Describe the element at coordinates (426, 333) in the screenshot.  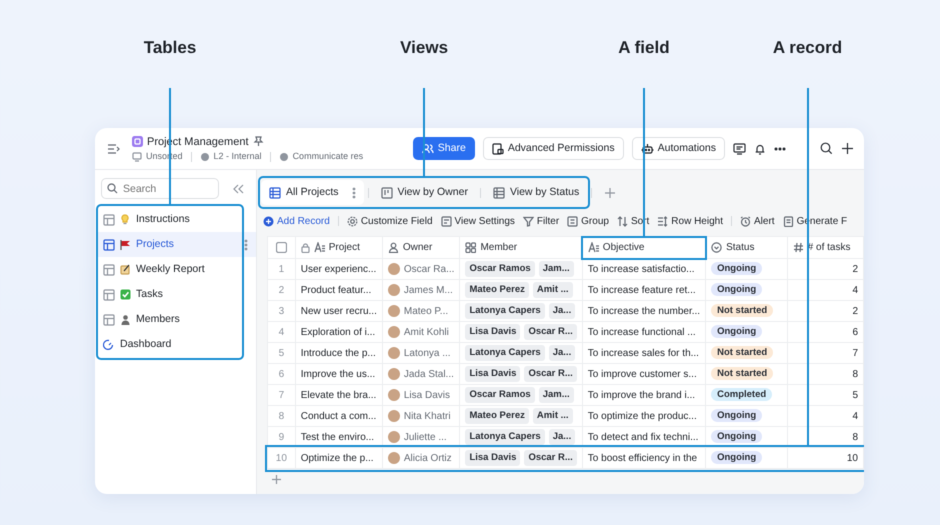
I see `owner-name: Amit Kohli` at that location.